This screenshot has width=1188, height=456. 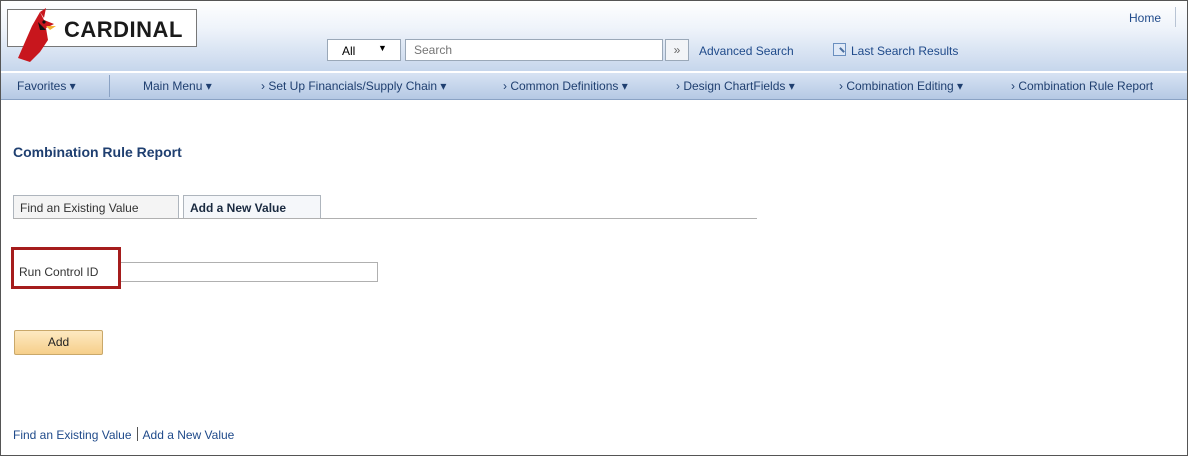 I want to click on favorites-menu: Favorites ▾, so click(x=46, y=86).